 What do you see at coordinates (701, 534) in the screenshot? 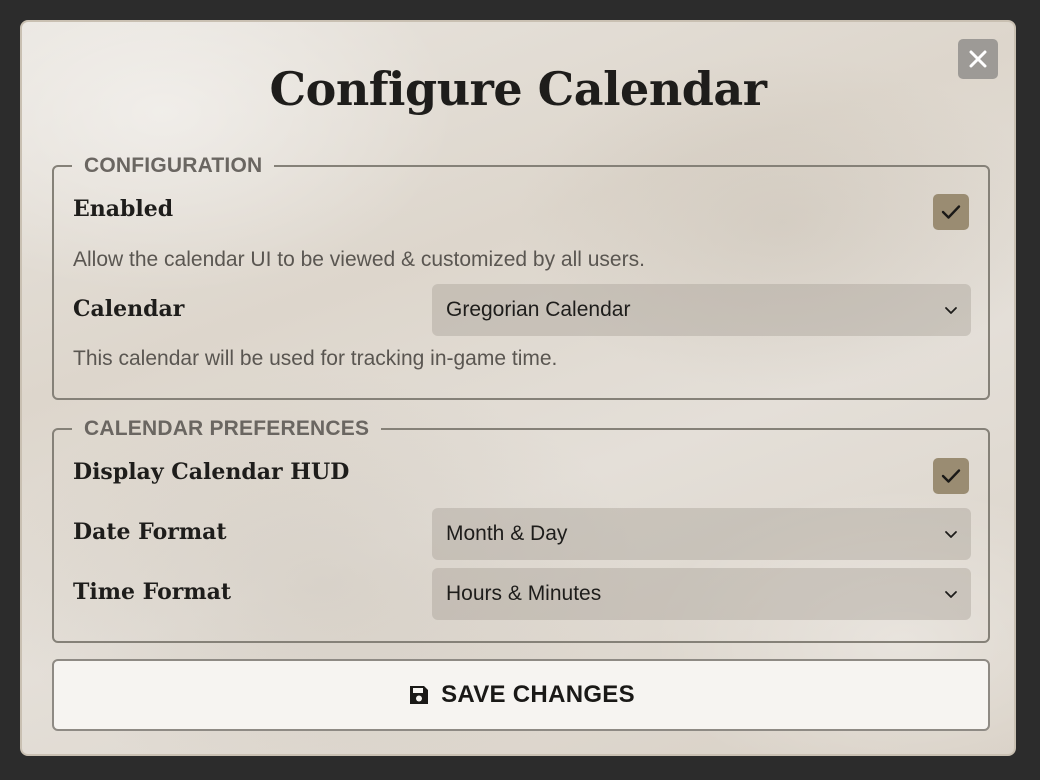
I see `date-format-select: Month & Day` at bounding box center [701, 534].